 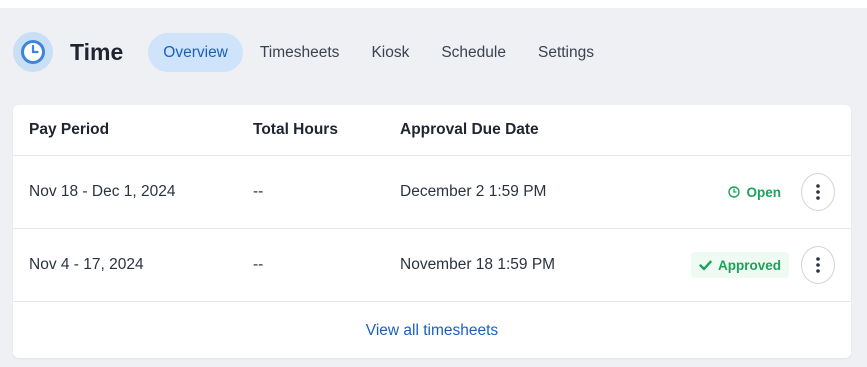 I want to click on status-label: Open, so click(x=763, y=192).